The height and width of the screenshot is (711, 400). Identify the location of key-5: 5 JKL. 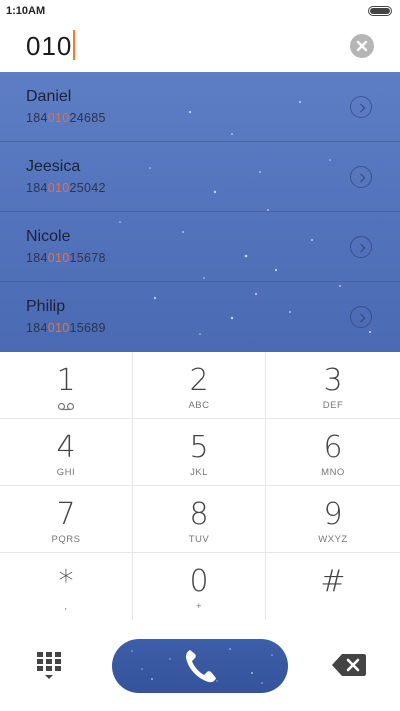
(199, 452).